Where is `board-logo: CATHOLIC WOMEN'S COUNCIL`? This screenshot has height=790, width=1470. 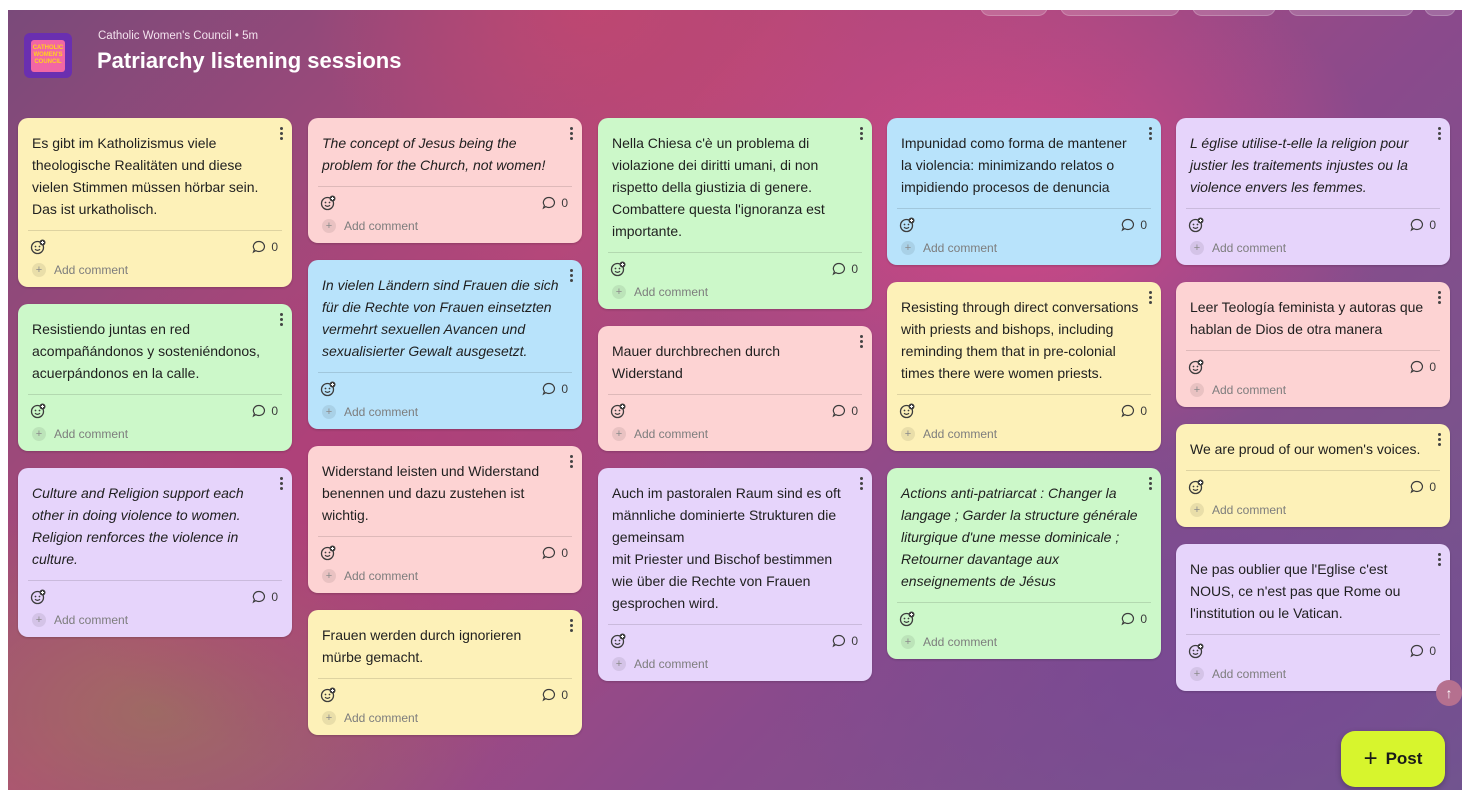 board-logo: CATHOLIC WOMEN'S COUNCIL is located at coordinates (48, 55).